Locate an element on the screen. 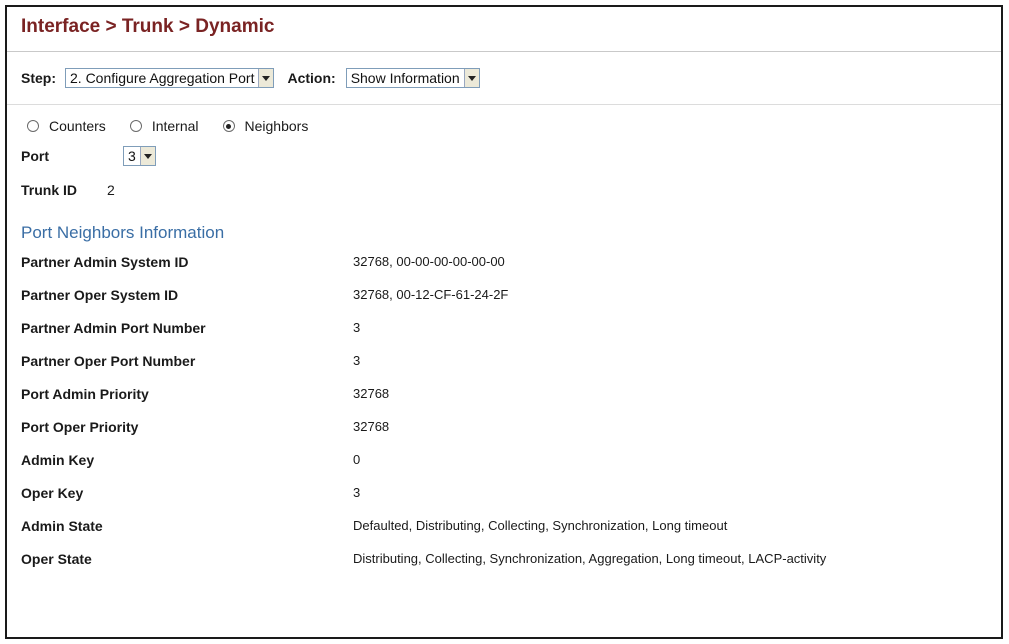 This screenshot has width=1009, height=644. info-key: Admin Key is located at coordinates (58, 459).